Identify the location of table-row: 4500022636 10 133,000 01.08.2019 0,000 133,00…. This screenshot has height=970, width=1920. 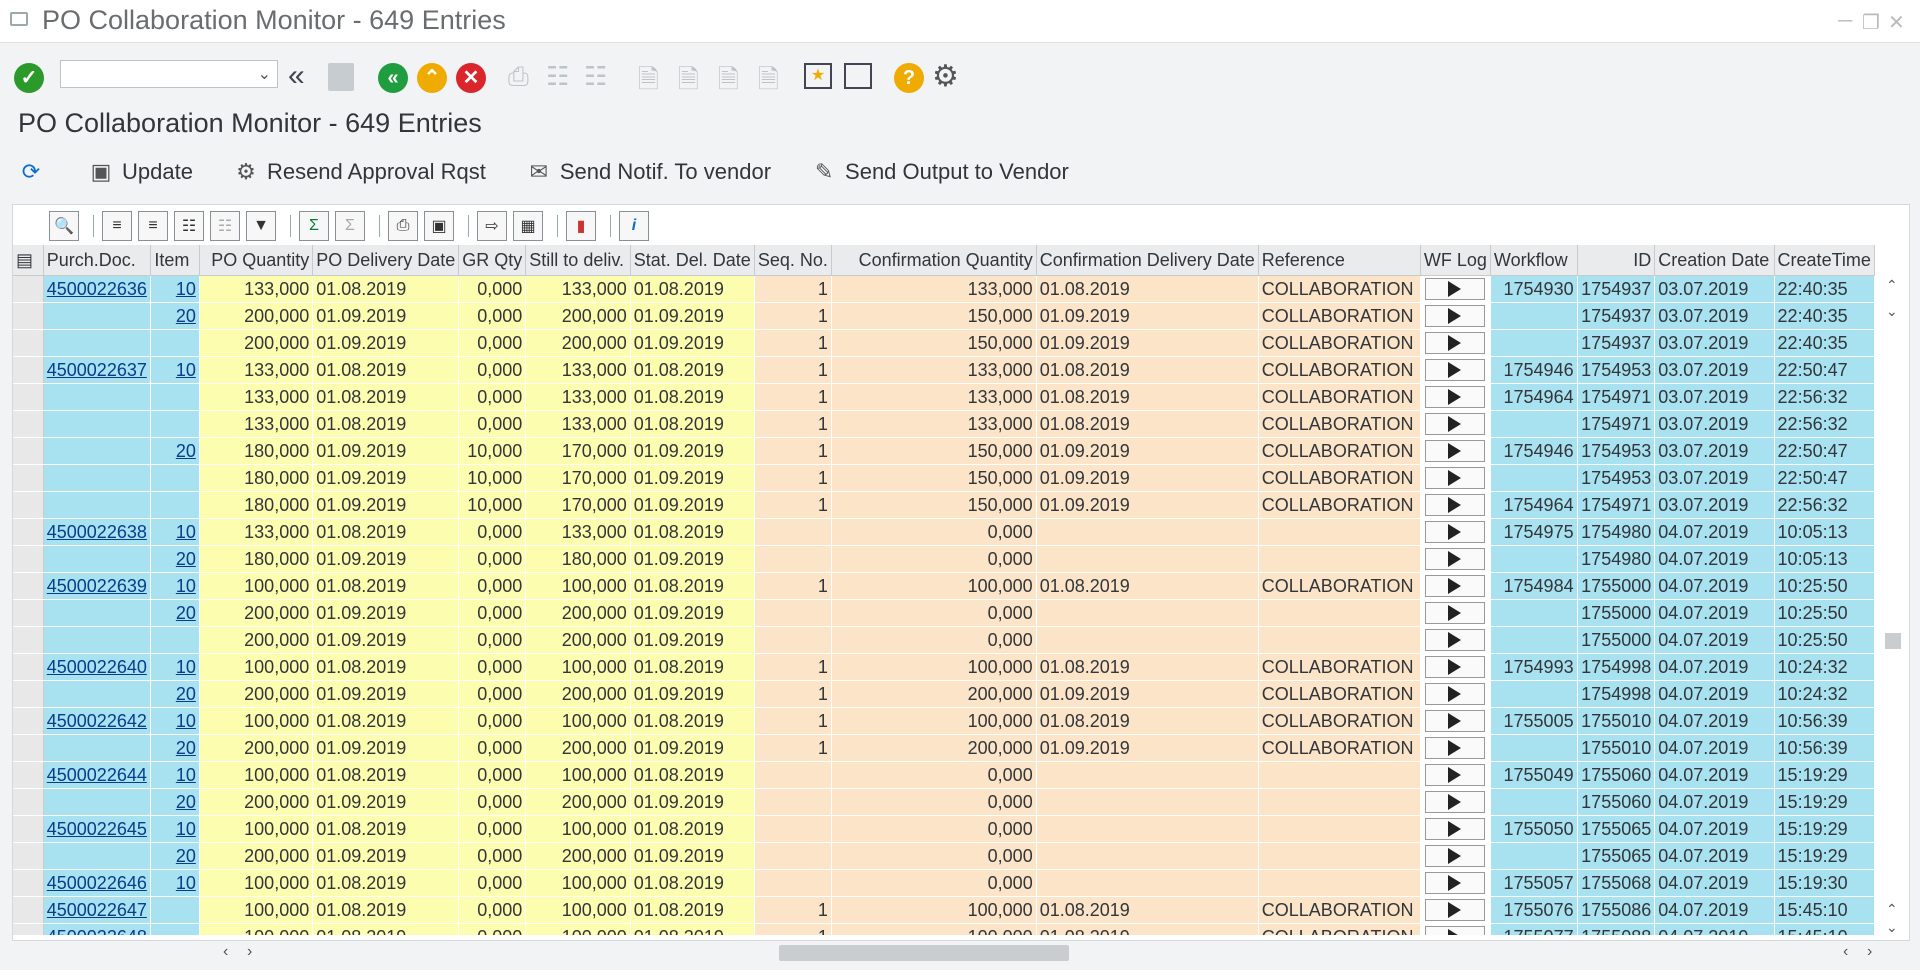
(944, 289).